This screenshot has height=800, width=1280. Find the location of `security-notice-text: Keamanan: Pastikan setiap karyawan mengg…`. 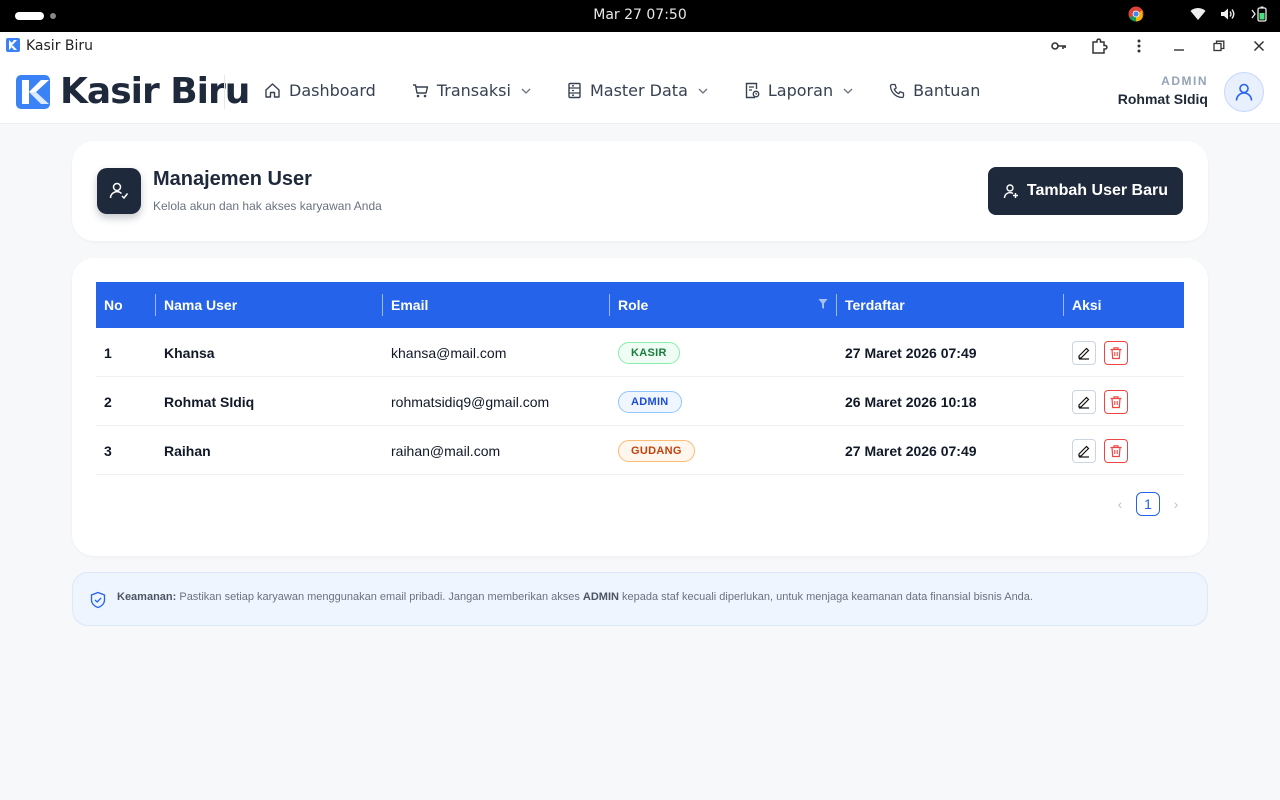

security-notice-text: Keamanan: Pastikan setiap karyawan mengg… is located at coordinates (575, 597).